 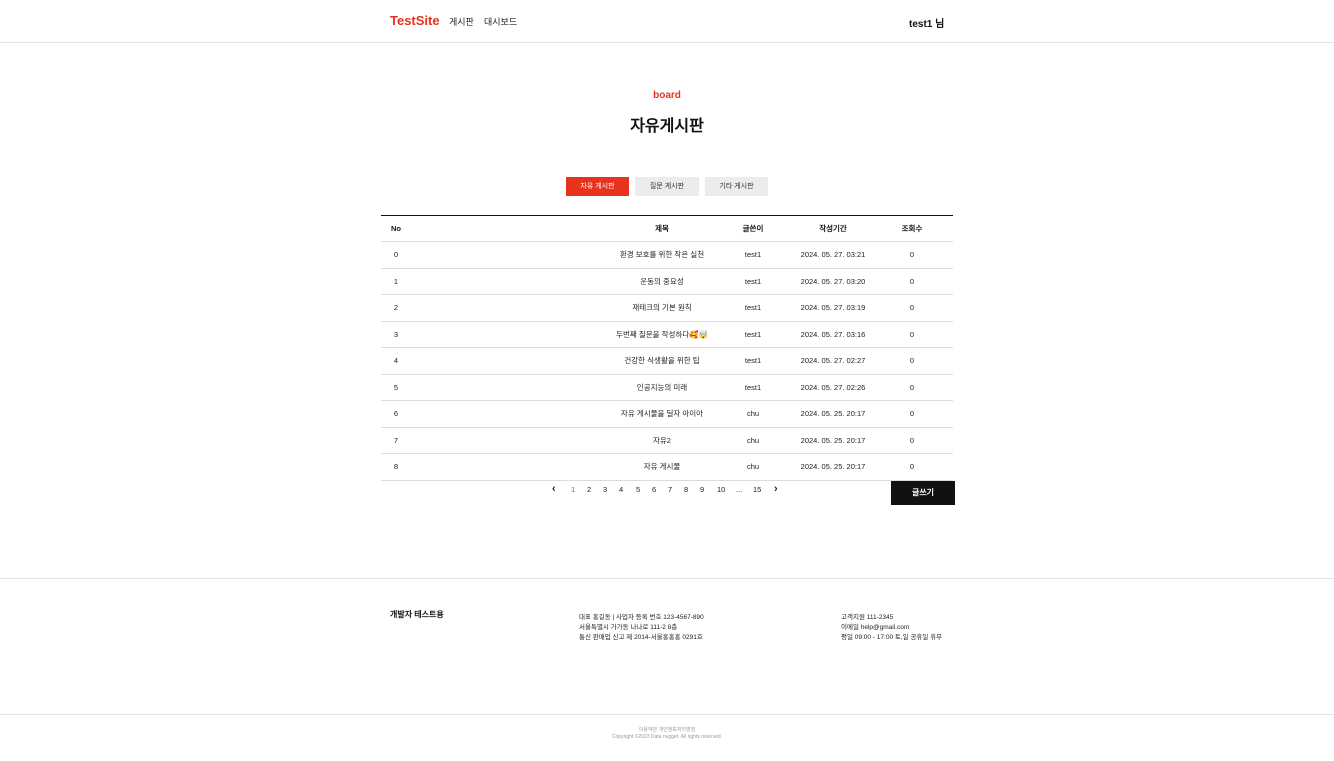 I want to click on page-link: 3, so click(x=605, y=490).